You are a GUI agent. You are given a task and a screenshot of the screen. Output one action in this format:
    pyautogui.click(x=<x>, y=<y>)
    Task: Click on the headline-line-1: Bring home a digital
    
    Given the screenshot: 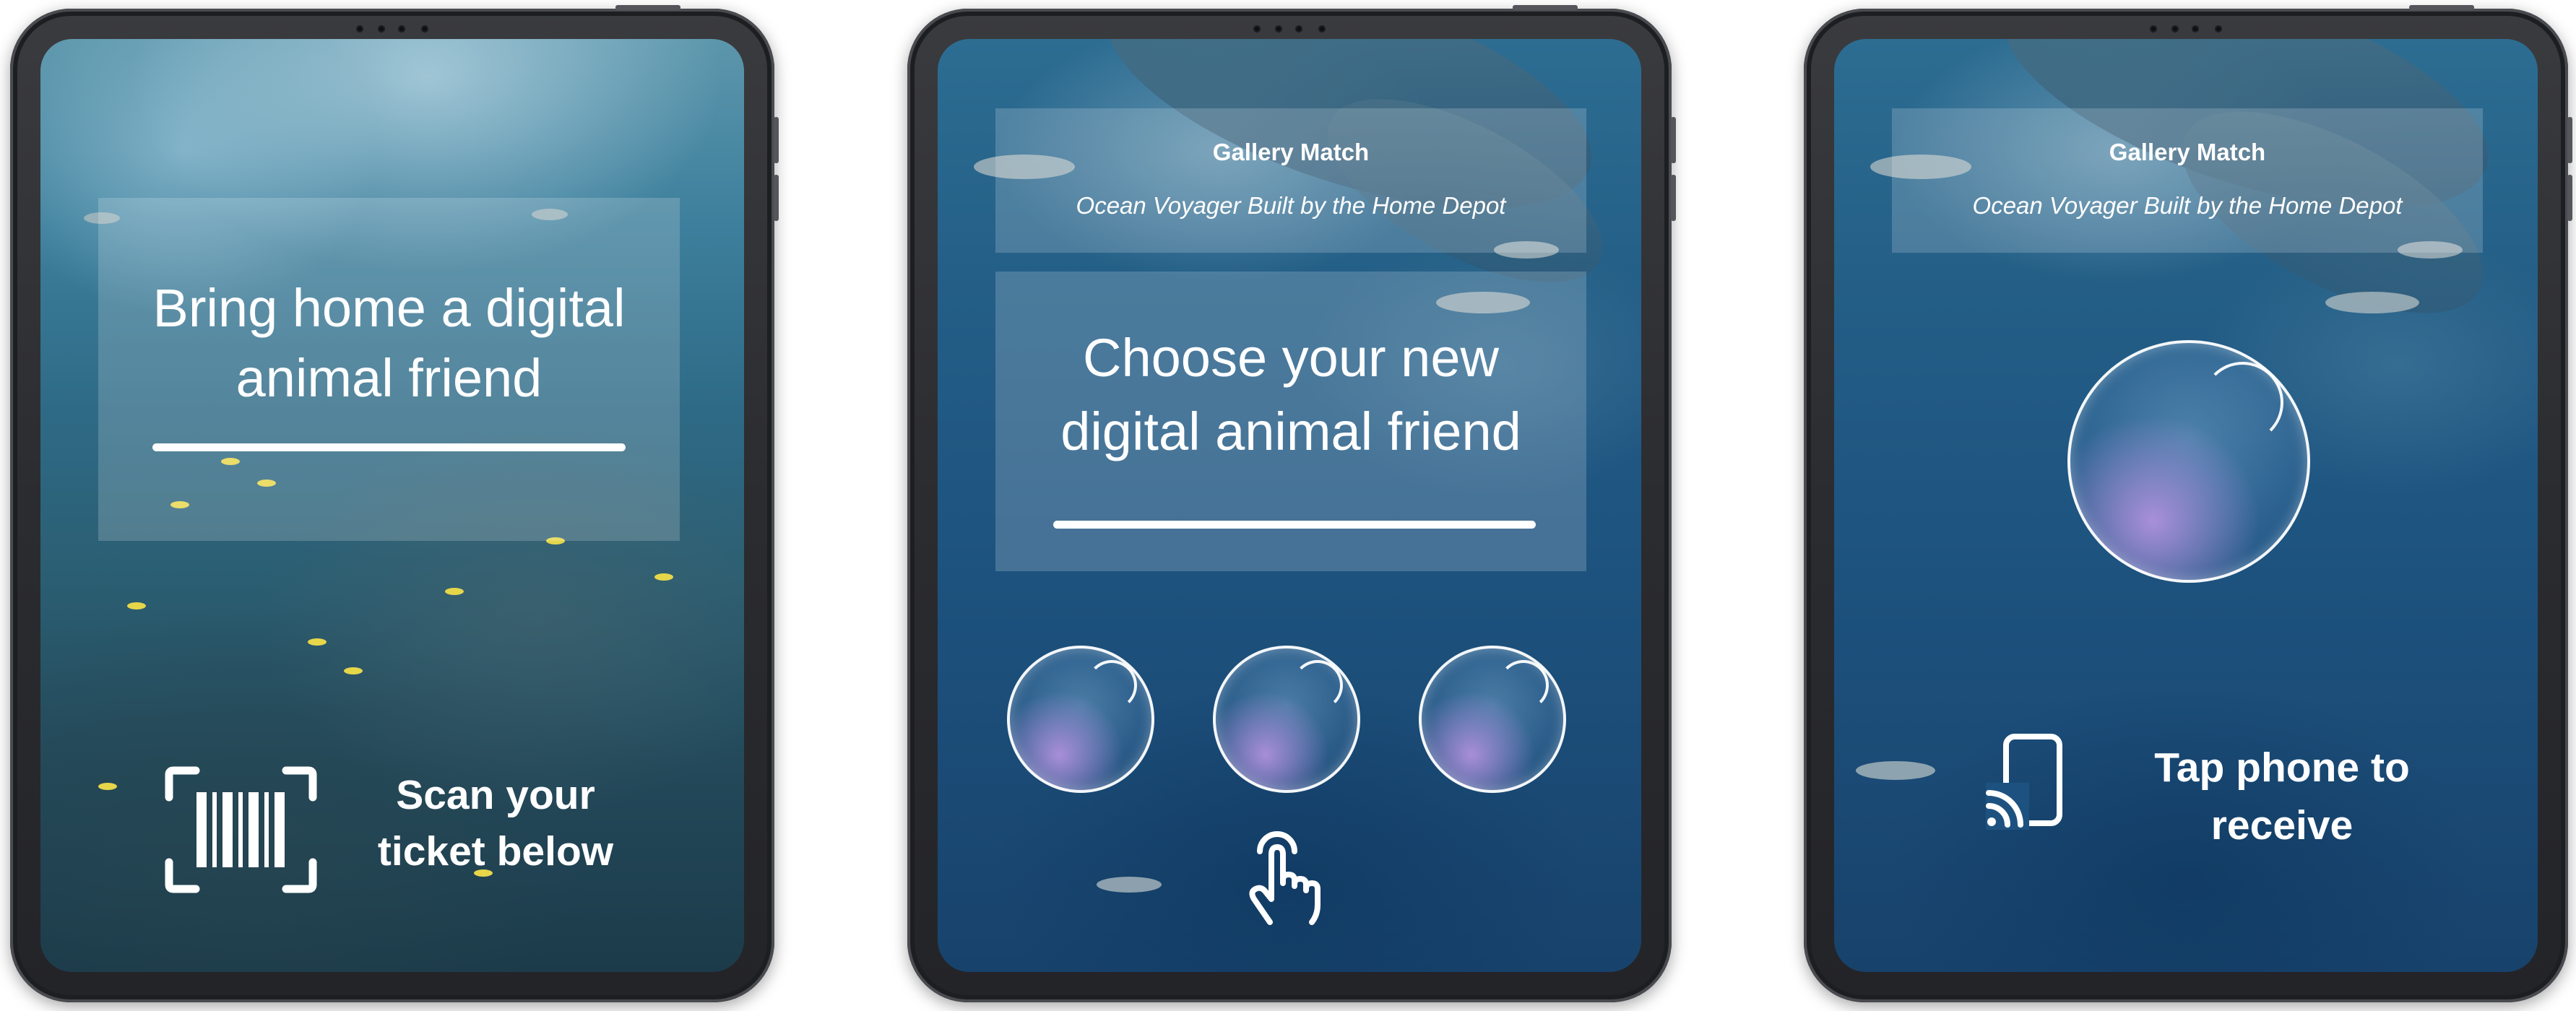 What is the action you would take?
    pyautogui.click(x=389, y=308)
    